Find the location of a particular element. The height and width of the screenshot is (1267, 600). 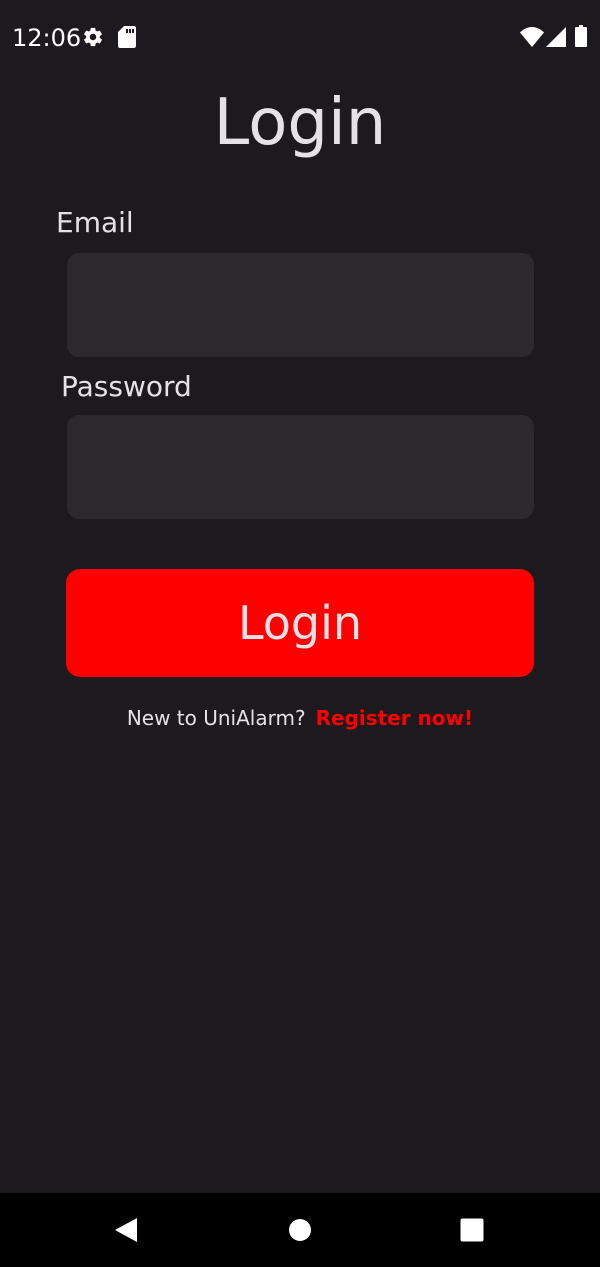

password-field is located at coordinates (300, 467).